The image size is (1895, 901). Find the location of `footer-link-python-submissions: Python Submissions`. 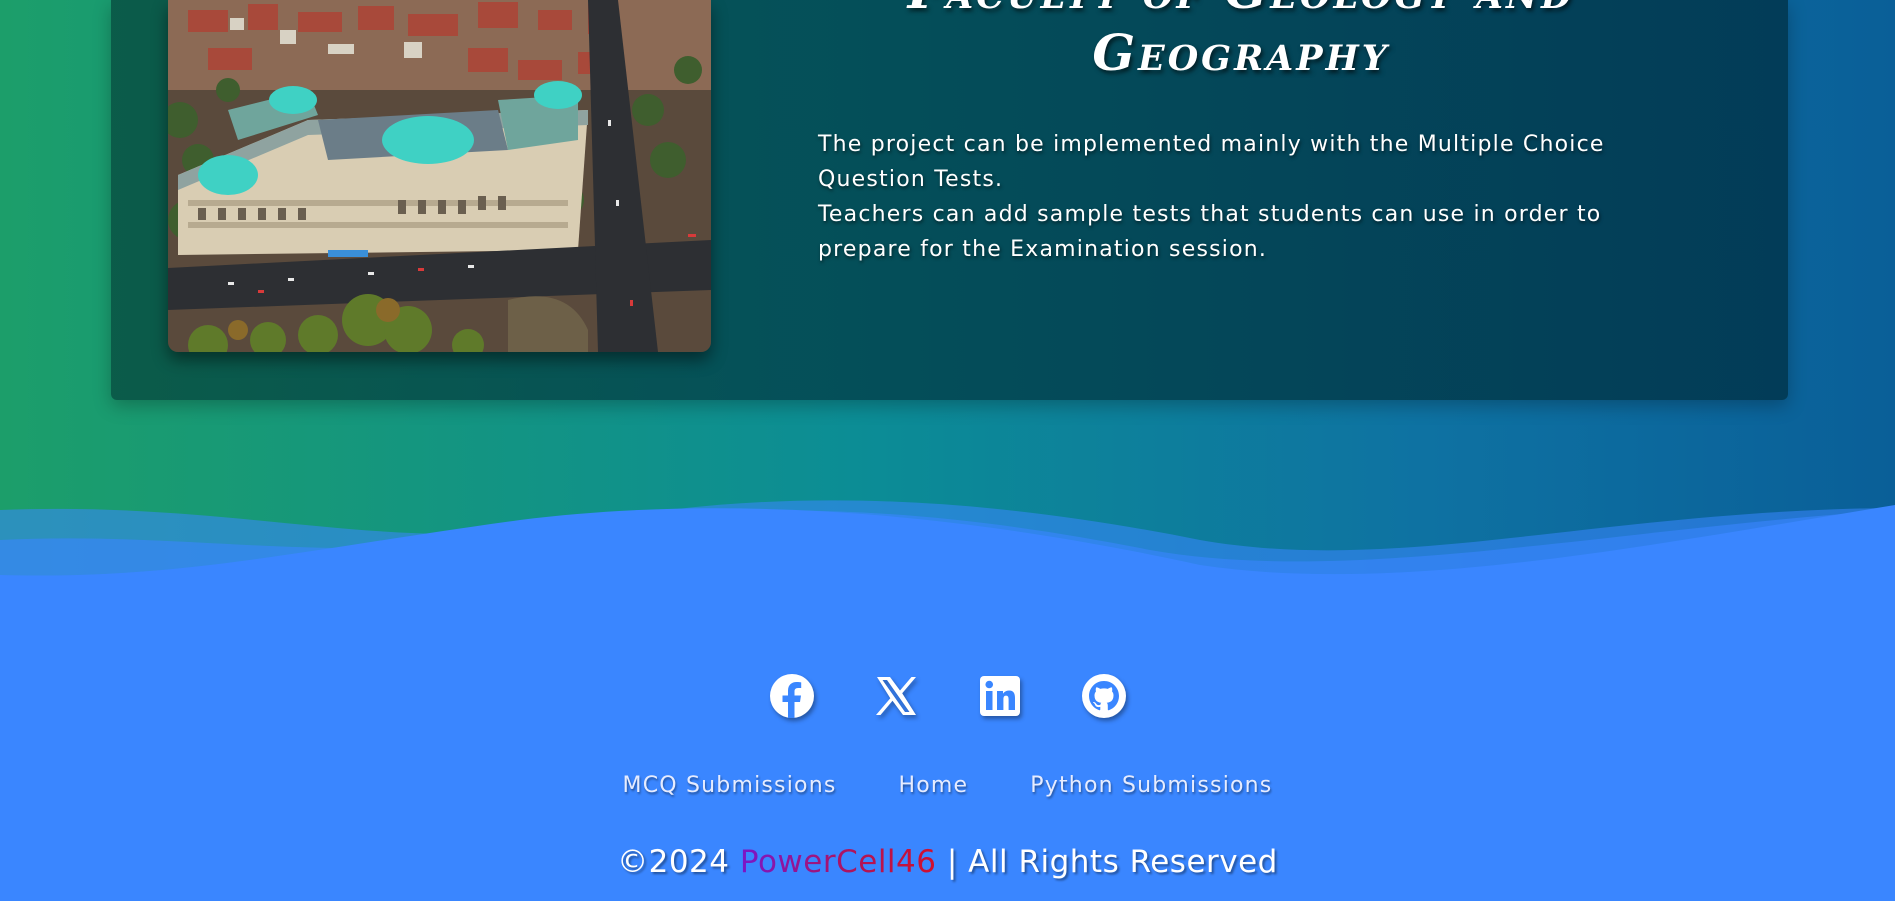

footer-link-python-submissions: Python Submissions is located at coordinates (1151, 785).